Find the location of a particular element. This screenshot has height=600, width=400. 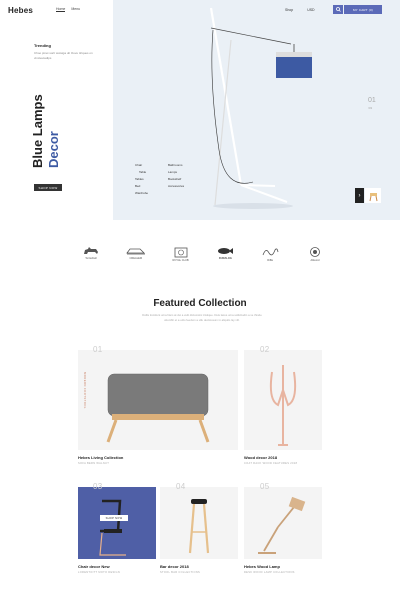

next-slide-button: › is located at coordinates (359, 195).